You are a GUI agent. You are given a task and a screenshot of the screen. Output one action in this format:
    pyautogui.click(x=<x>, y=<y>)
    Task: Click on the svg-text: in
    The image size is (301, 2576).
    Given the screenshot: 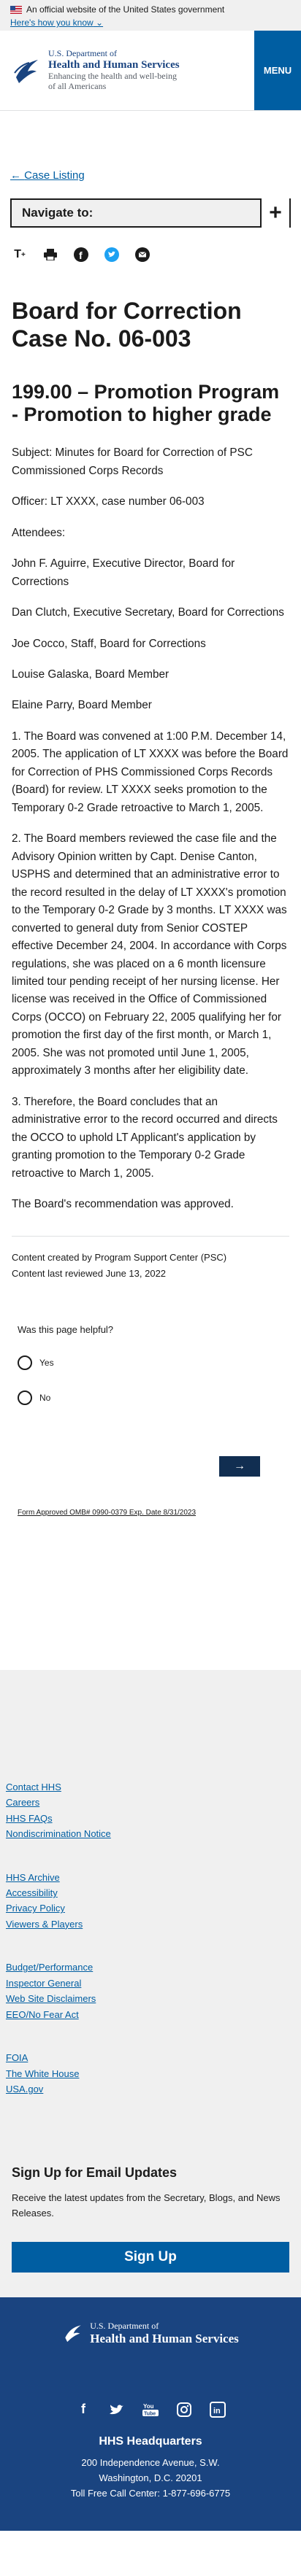 What is the action you would take?
    pyautogui.click(x=217, y=2411)
    